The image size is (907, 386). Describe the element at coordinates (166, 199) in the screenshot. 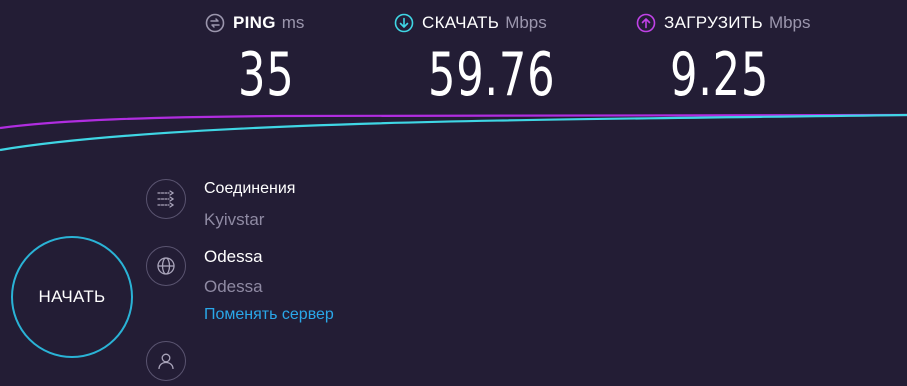

I see `connections-icon` at that location.